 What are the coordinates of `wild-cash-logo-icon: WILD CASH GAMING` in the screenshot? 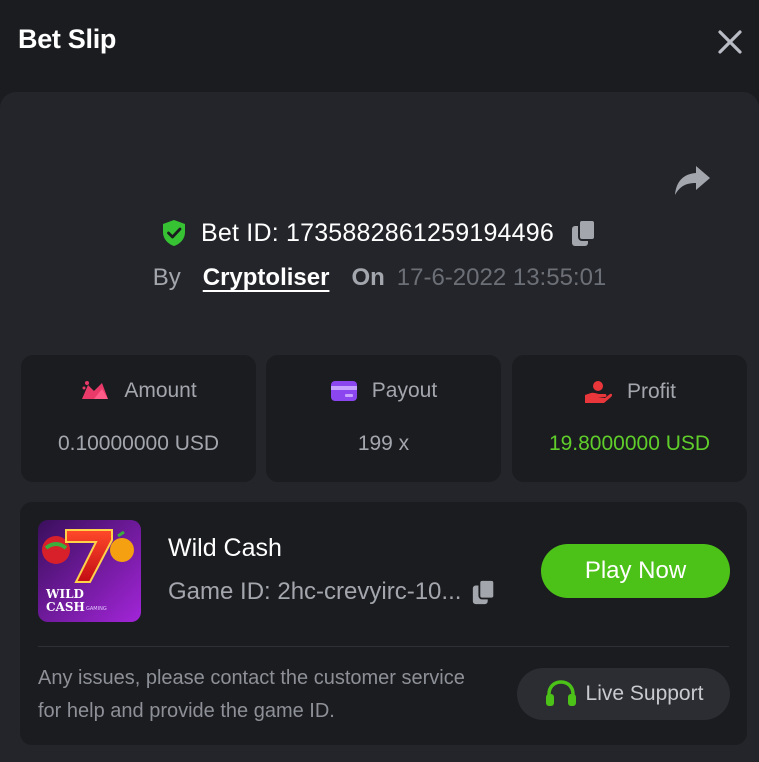 It's located at (89, 571).